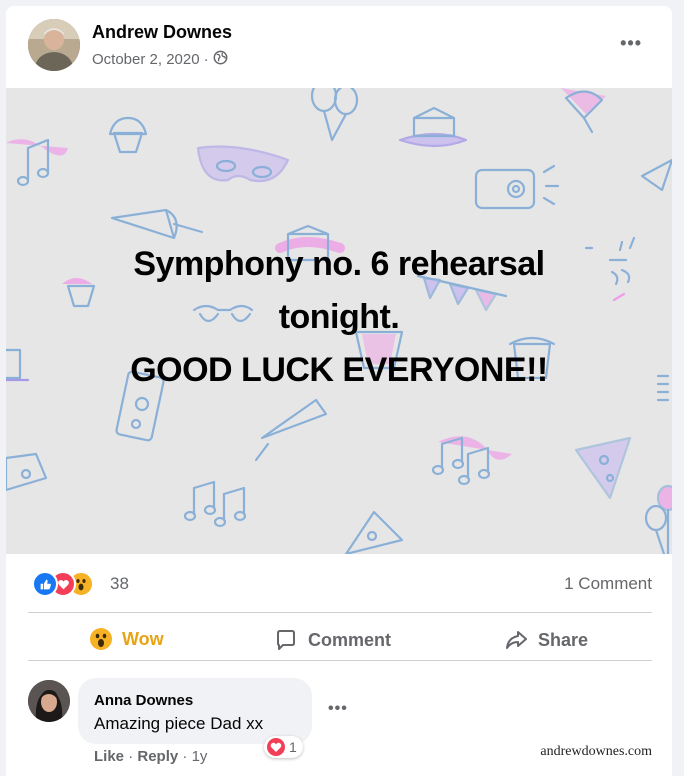 This screenshot has height=776, width=684. Describe the element at coordinates (563, 639) in the screenshot. I see `share-label: Share` at that location.